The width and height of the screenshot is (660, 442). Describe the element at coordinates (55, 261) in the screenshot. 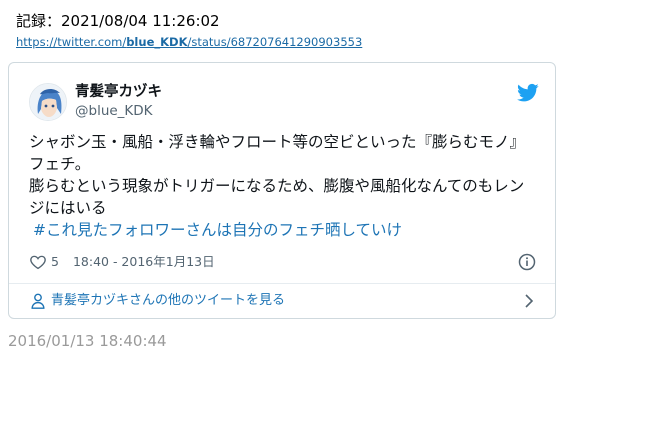

I see `like-count: 5` at that location.